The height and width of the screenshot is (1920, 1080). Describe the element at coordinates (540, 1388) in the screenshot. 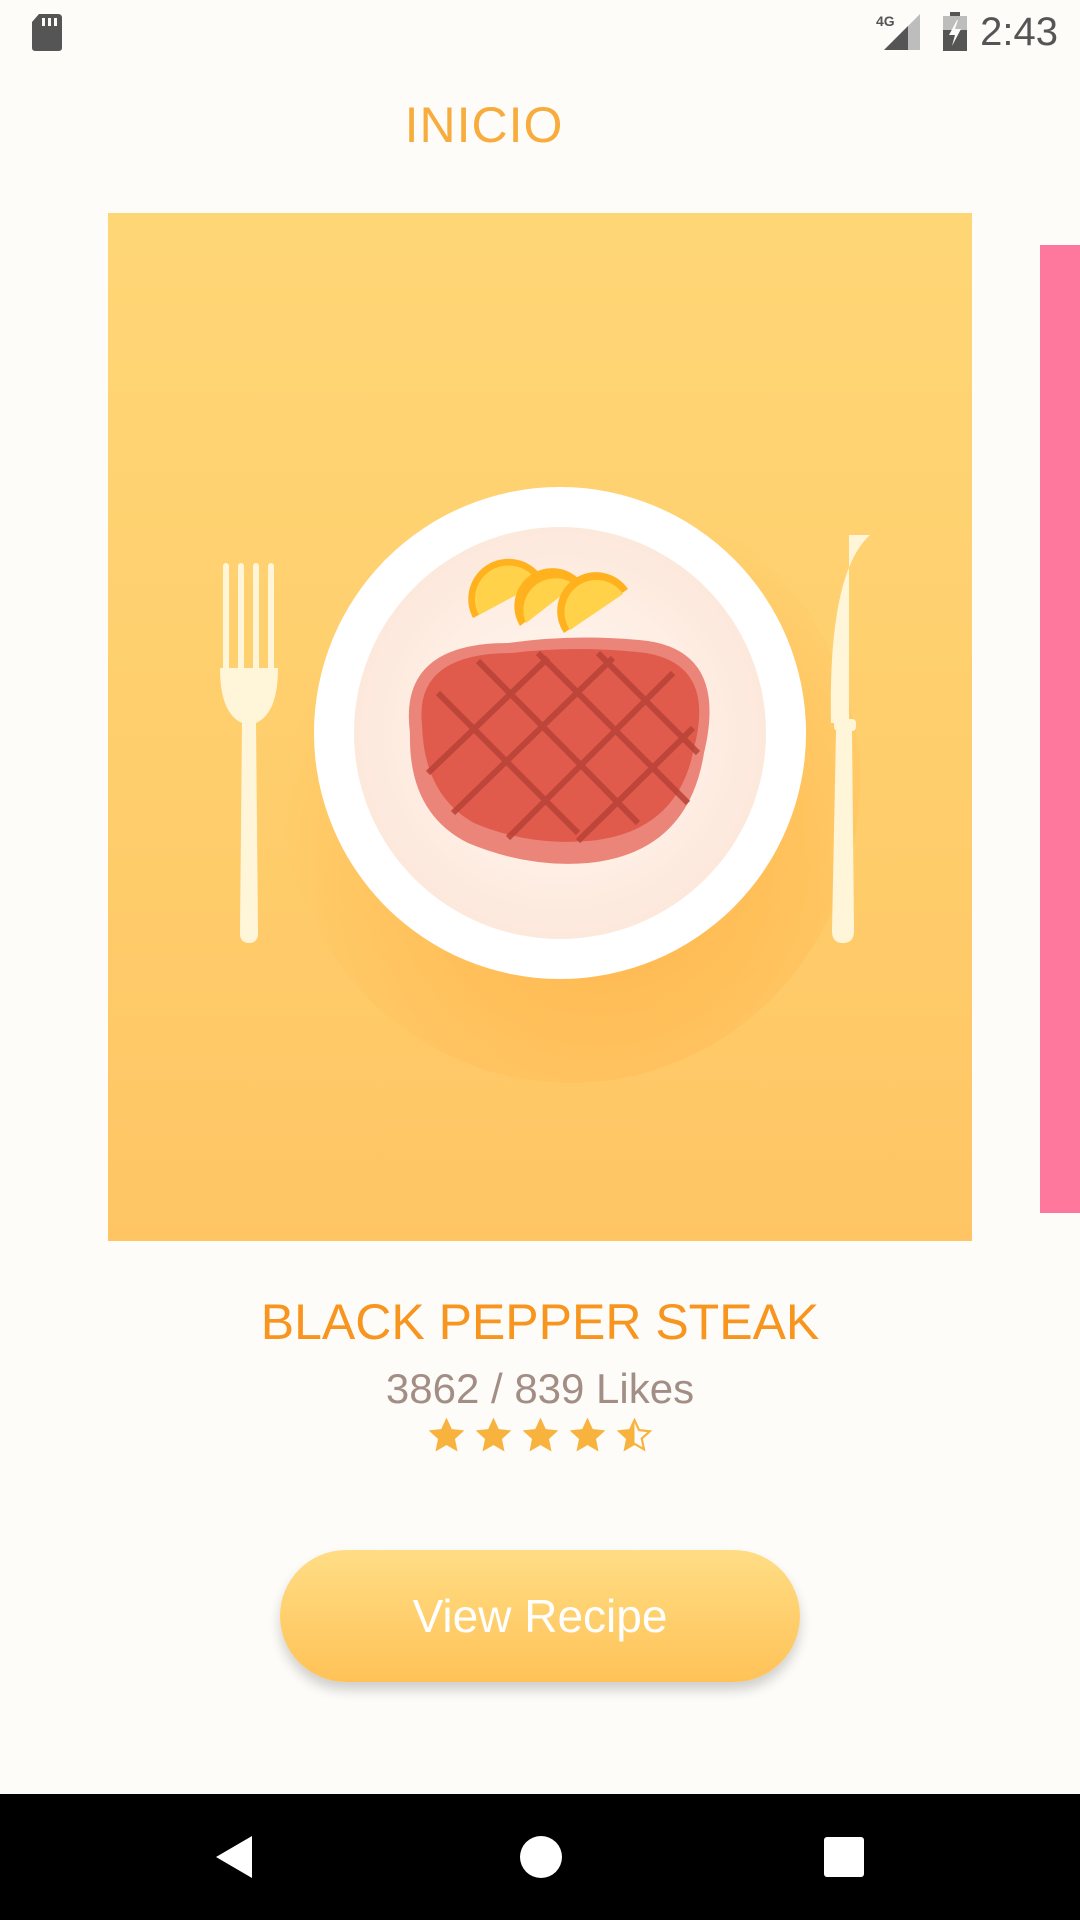

I see `recipe-likes: 3862 / 839 Likes` at that location.